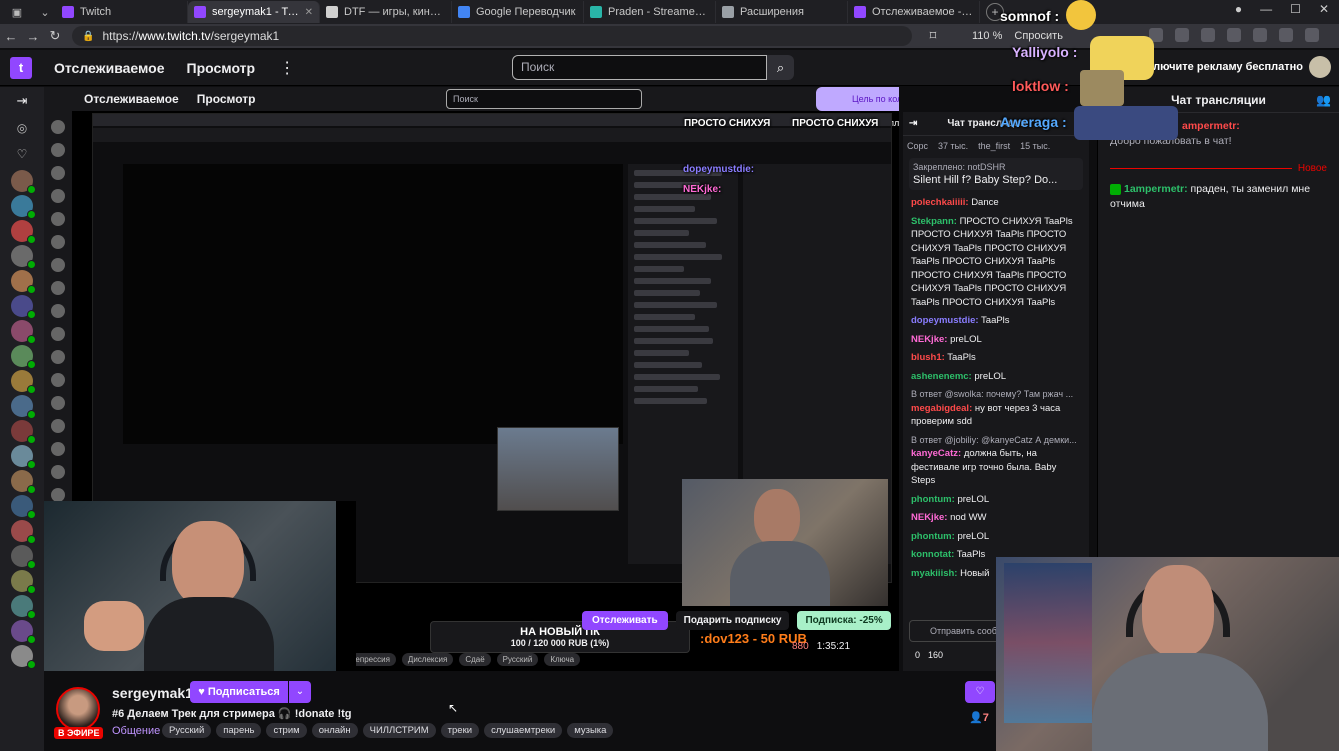 Image resolution: width=1339 pixels, height=751 pixels. What do you see at coordinates (45, 12) in the screenshot?
I see `tab-list-chevron-icon: ⌄` at bounding box center [45, 12].